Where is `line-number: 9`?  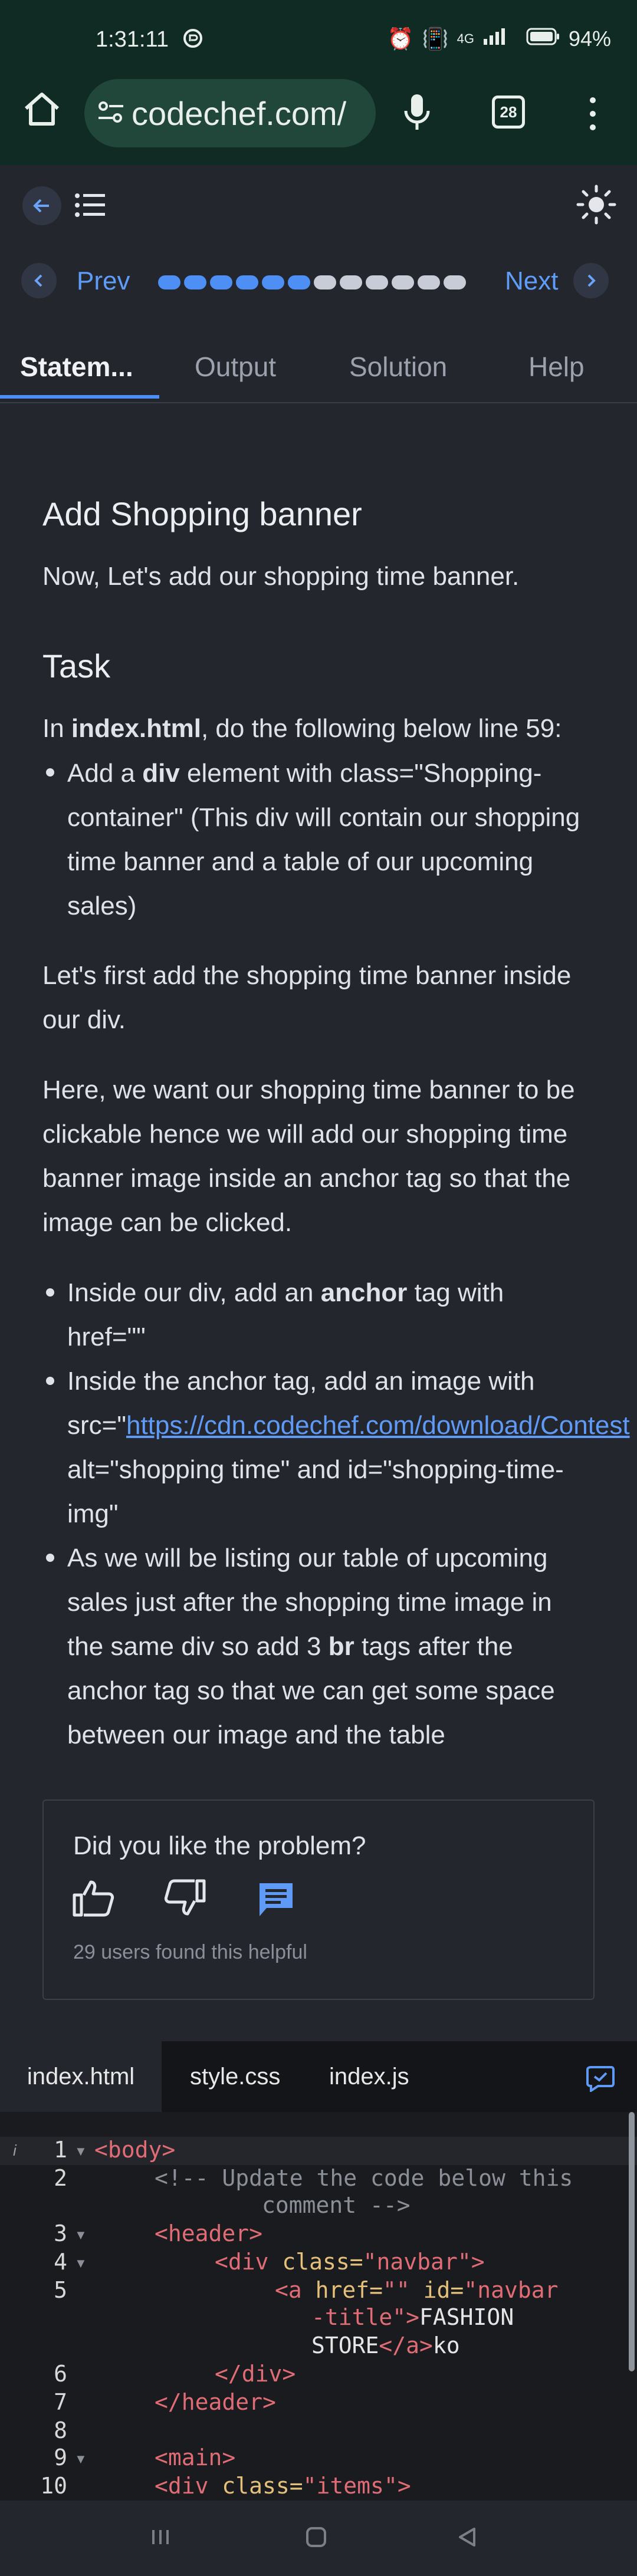 line-number: 9 is located at coordinates (60, 2458).